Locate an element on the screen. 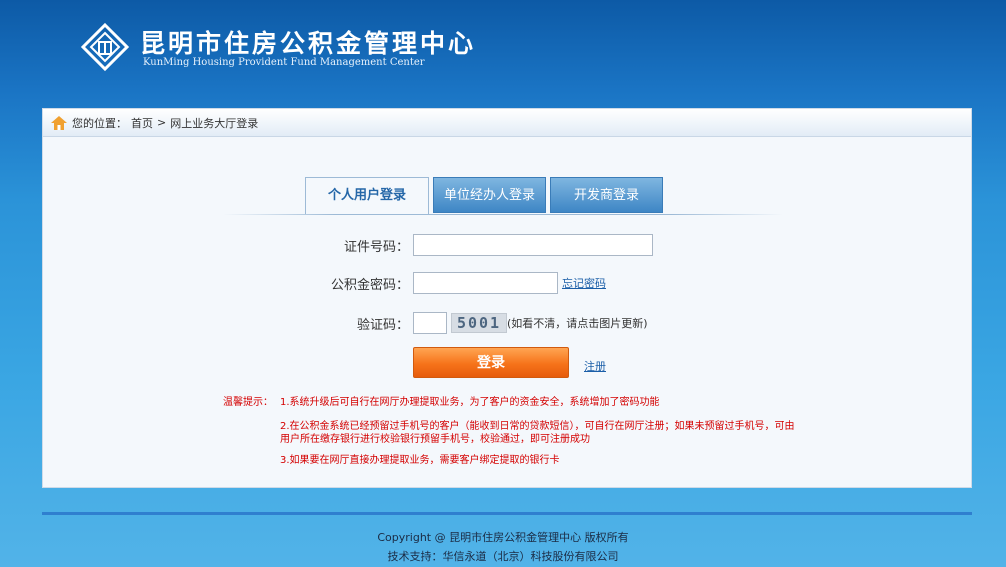  footer-copyright: Copyright @ 昆明市住房公积金管理中心 版权所有 is located at coordinates (503, 537).